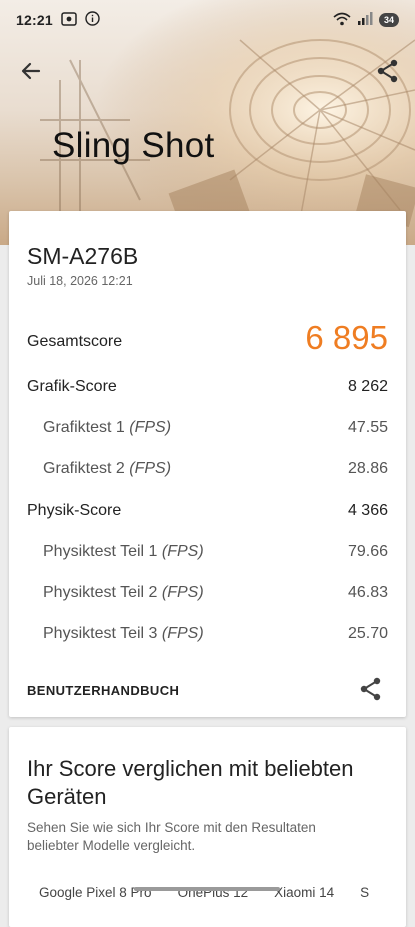 The width and height of the screenshot is (415, 927). I want to click on tab-device-4: S, so click(364, 892).